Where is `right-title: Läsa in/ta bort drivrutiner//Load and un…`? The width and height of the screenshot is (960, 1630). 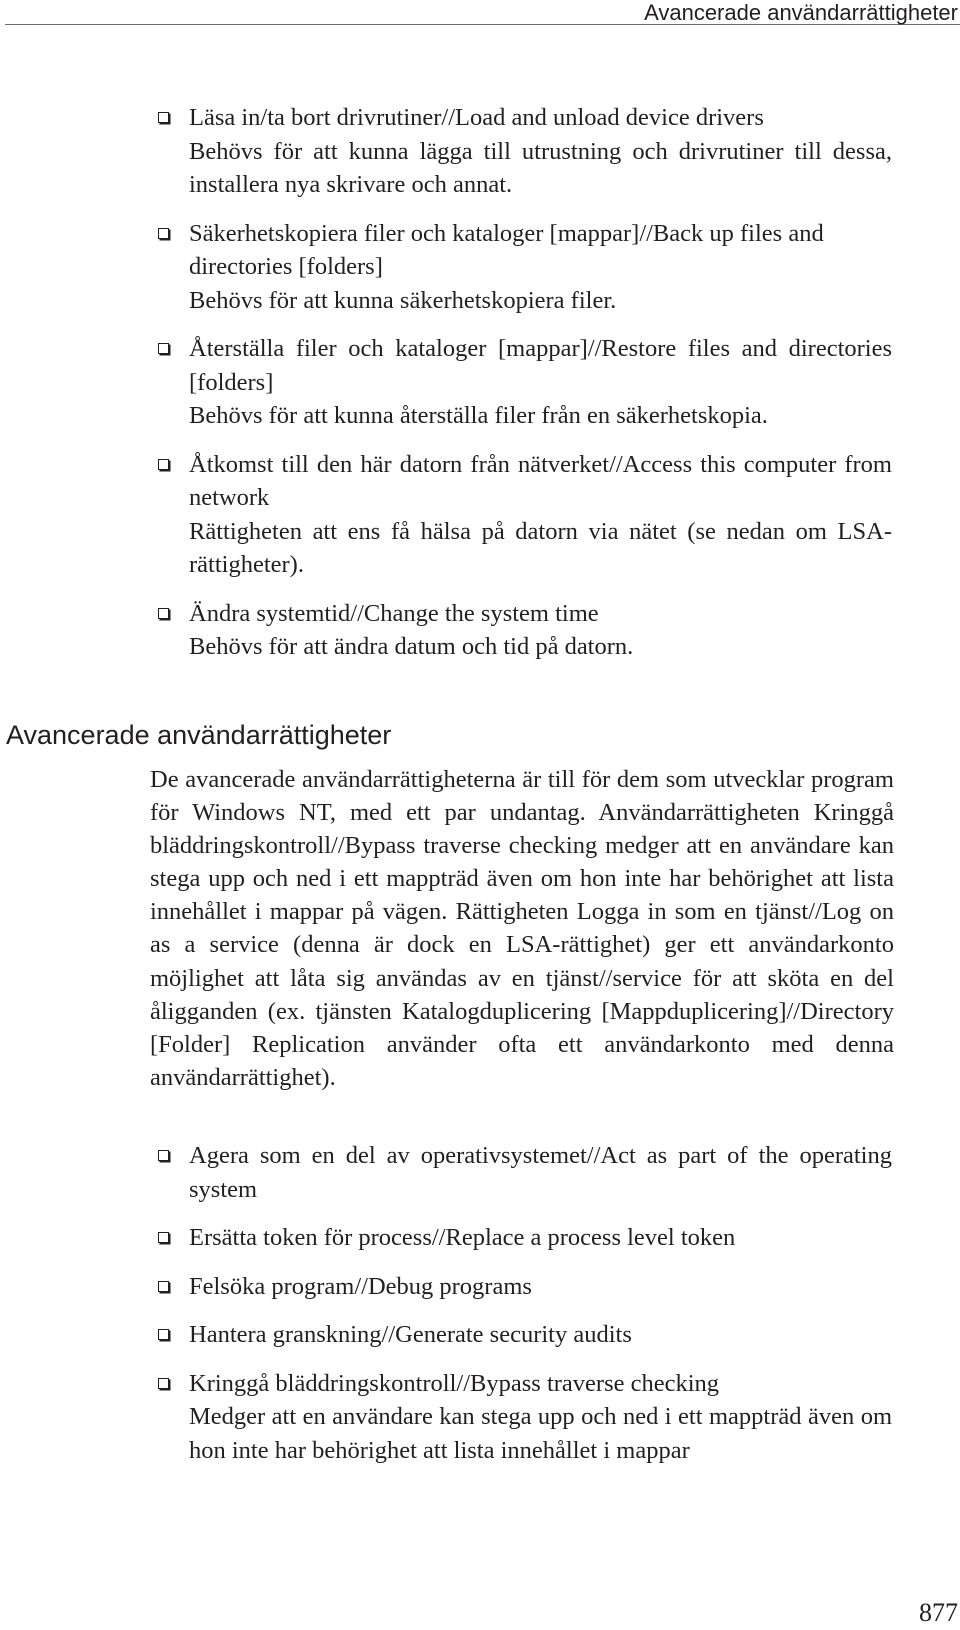
right-title: Läsa in/ta bort drivrutiner//Load and un… is located at coordinates (476, 117).